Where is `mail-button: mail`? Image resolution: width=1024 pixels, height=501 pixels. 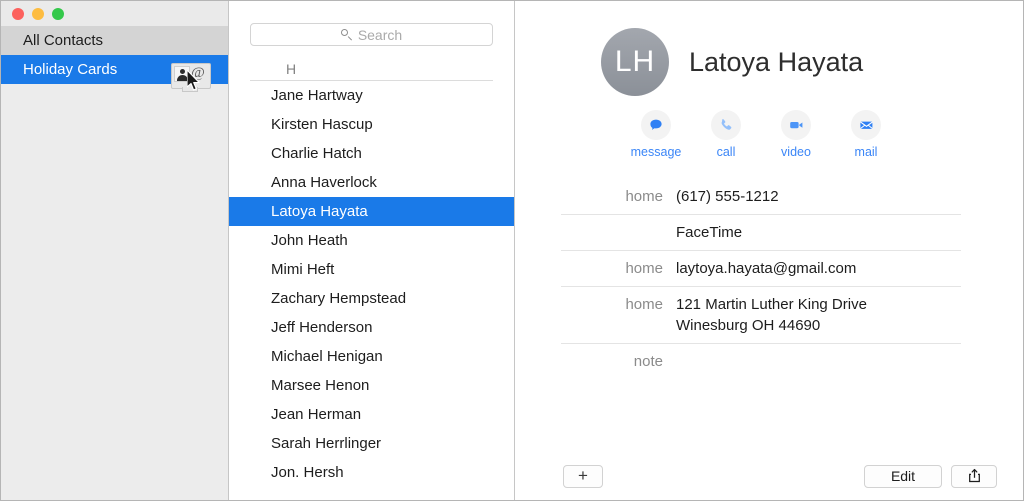
mail-button: mail is located at coordinates (866, 134).